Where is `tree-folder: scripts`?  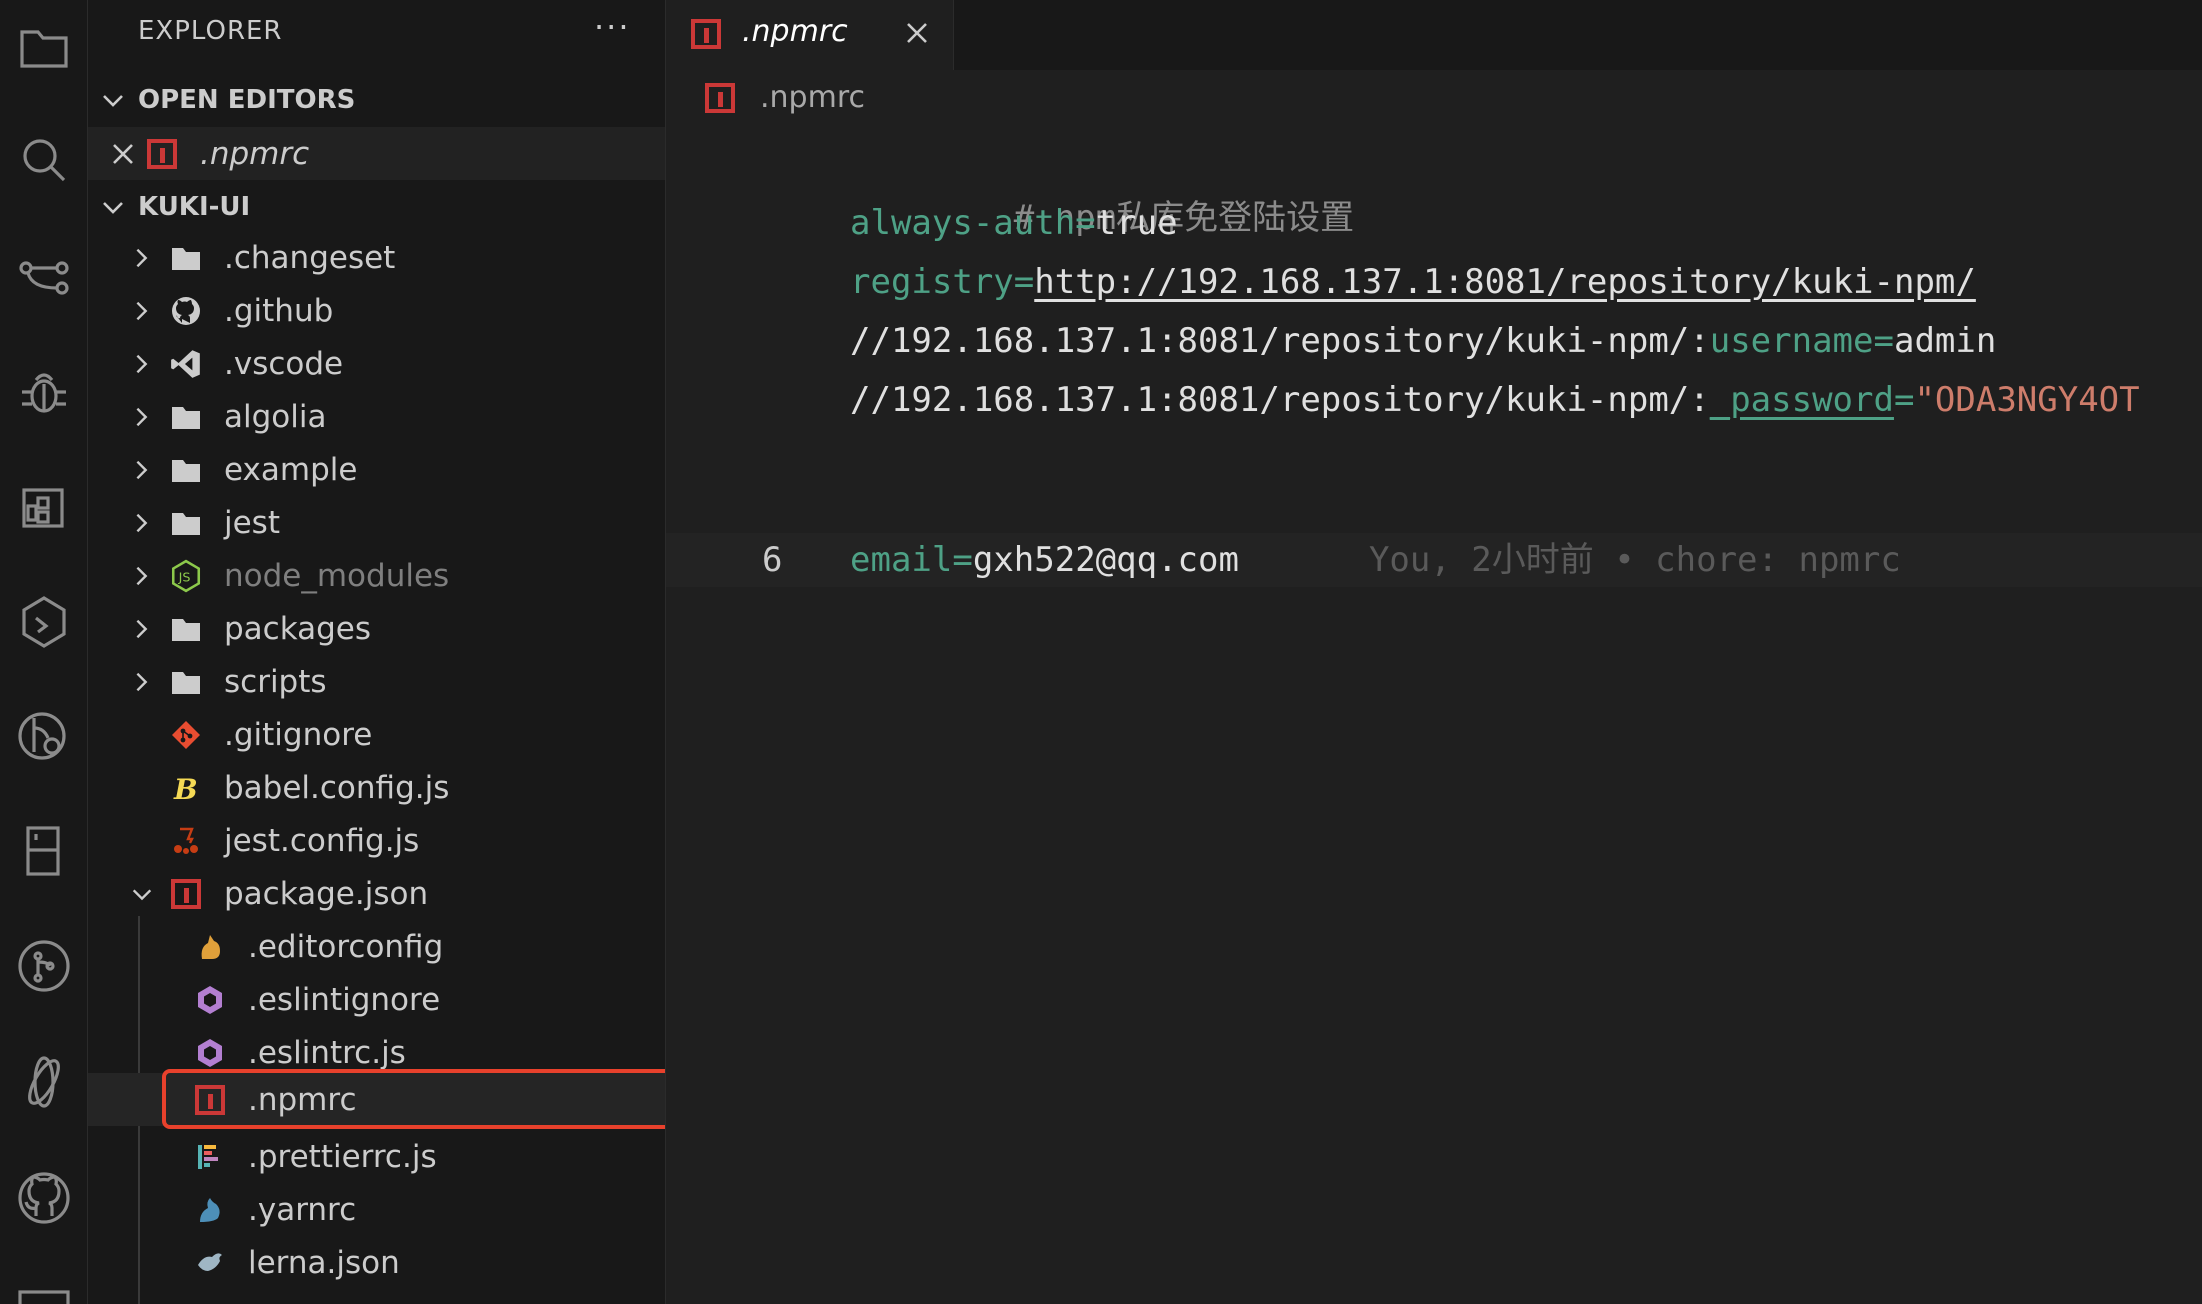
tree-folder: scripts is located at coordinates (376, 681).